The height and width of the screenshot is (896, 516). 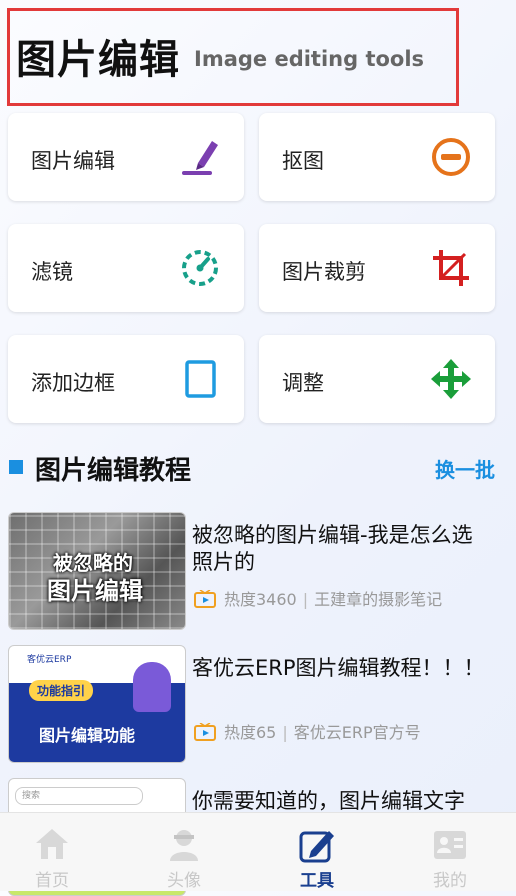 I want to click on heat-count: 热度3460, so click(x=260, y=599).